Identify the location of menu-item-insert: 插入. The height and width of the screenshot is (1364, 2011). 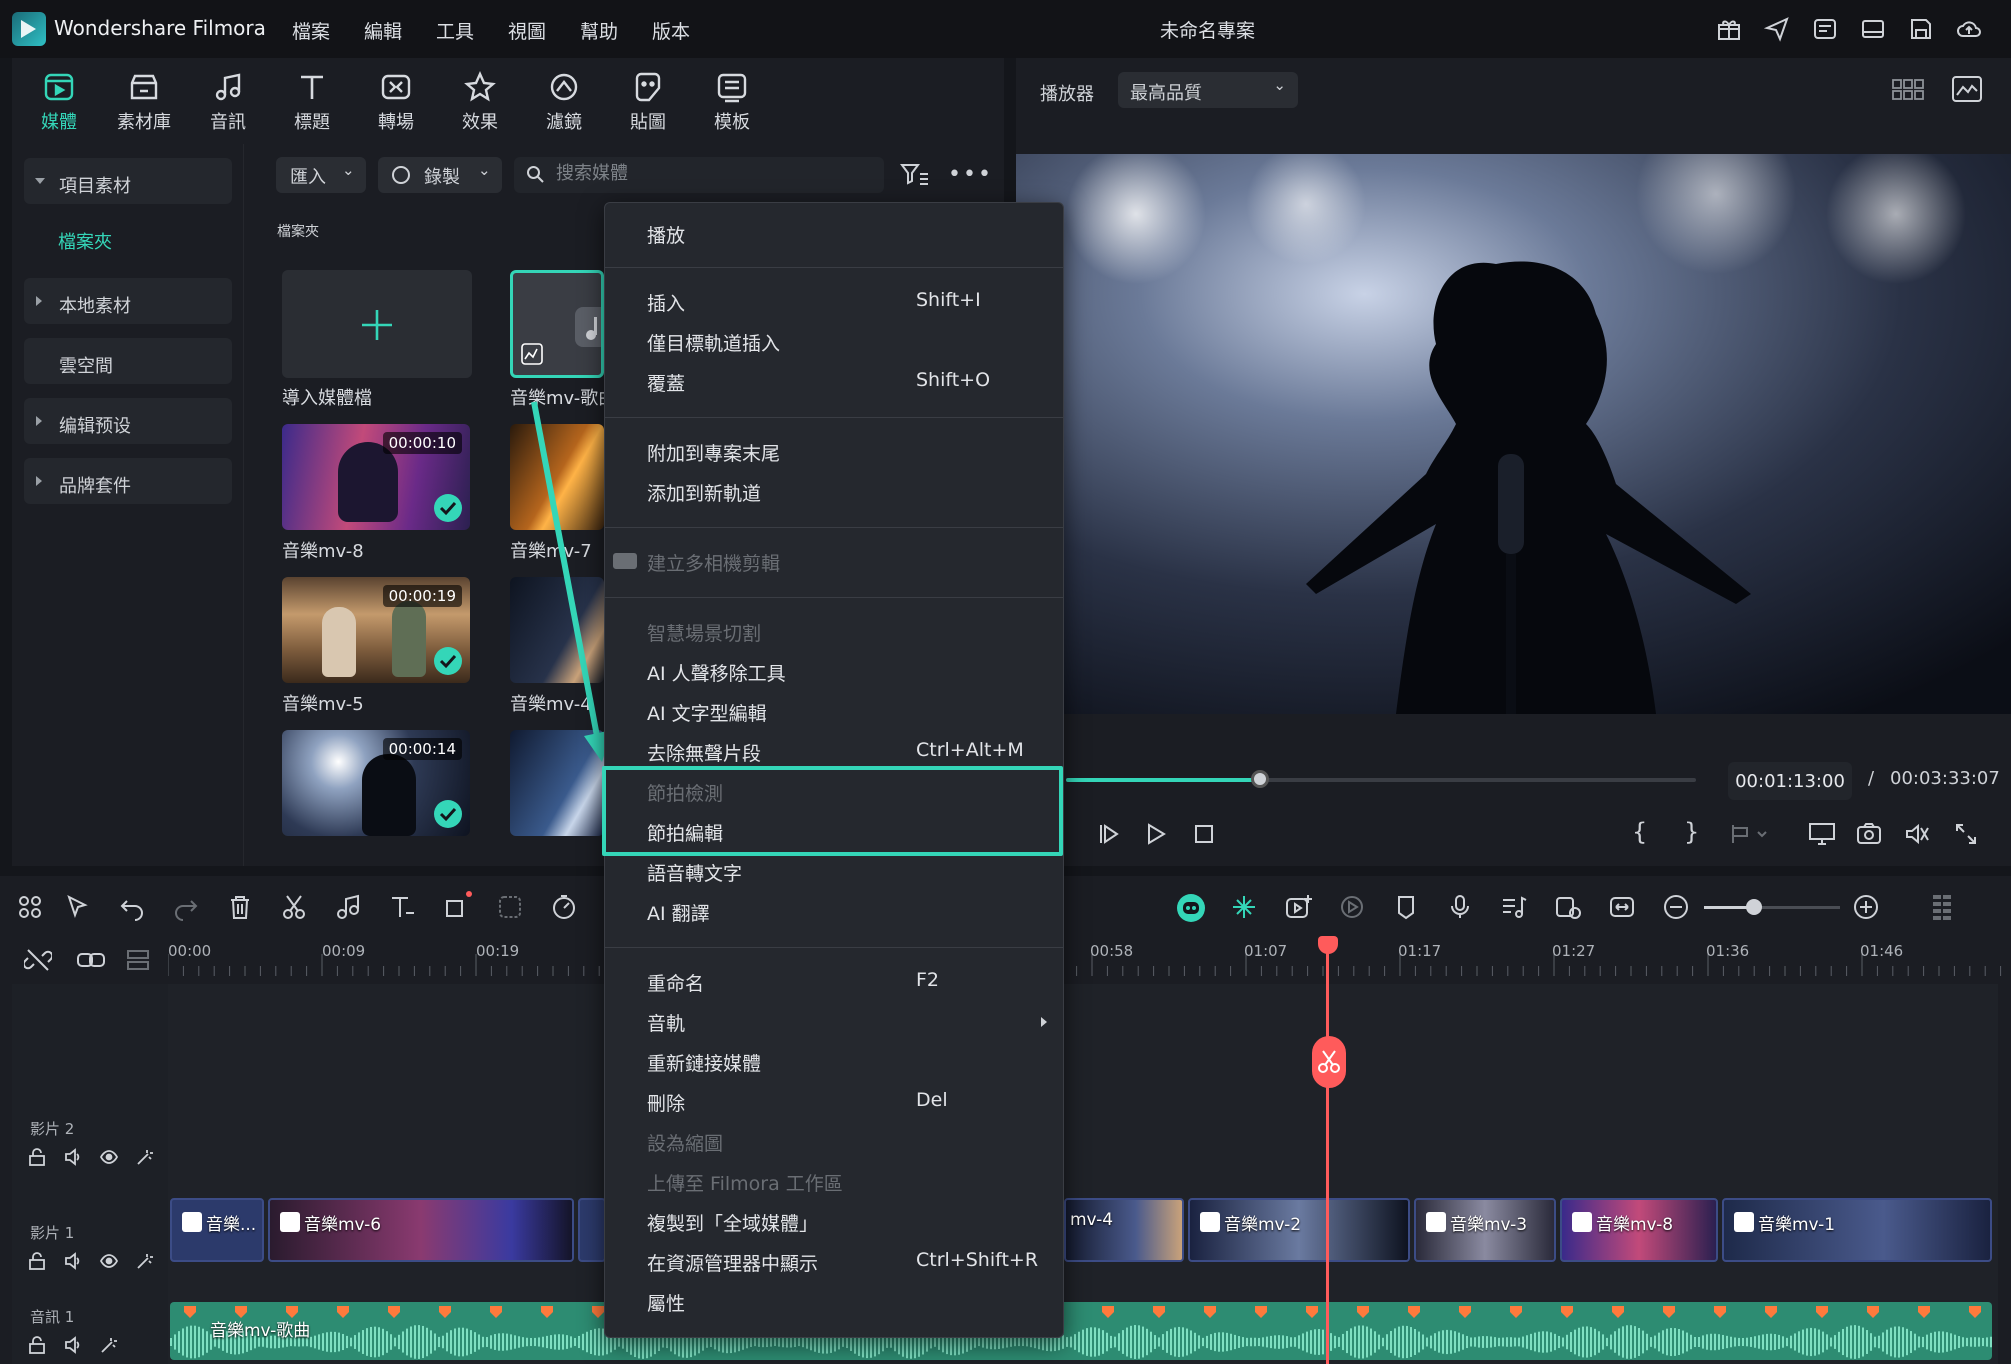
(666, 302).